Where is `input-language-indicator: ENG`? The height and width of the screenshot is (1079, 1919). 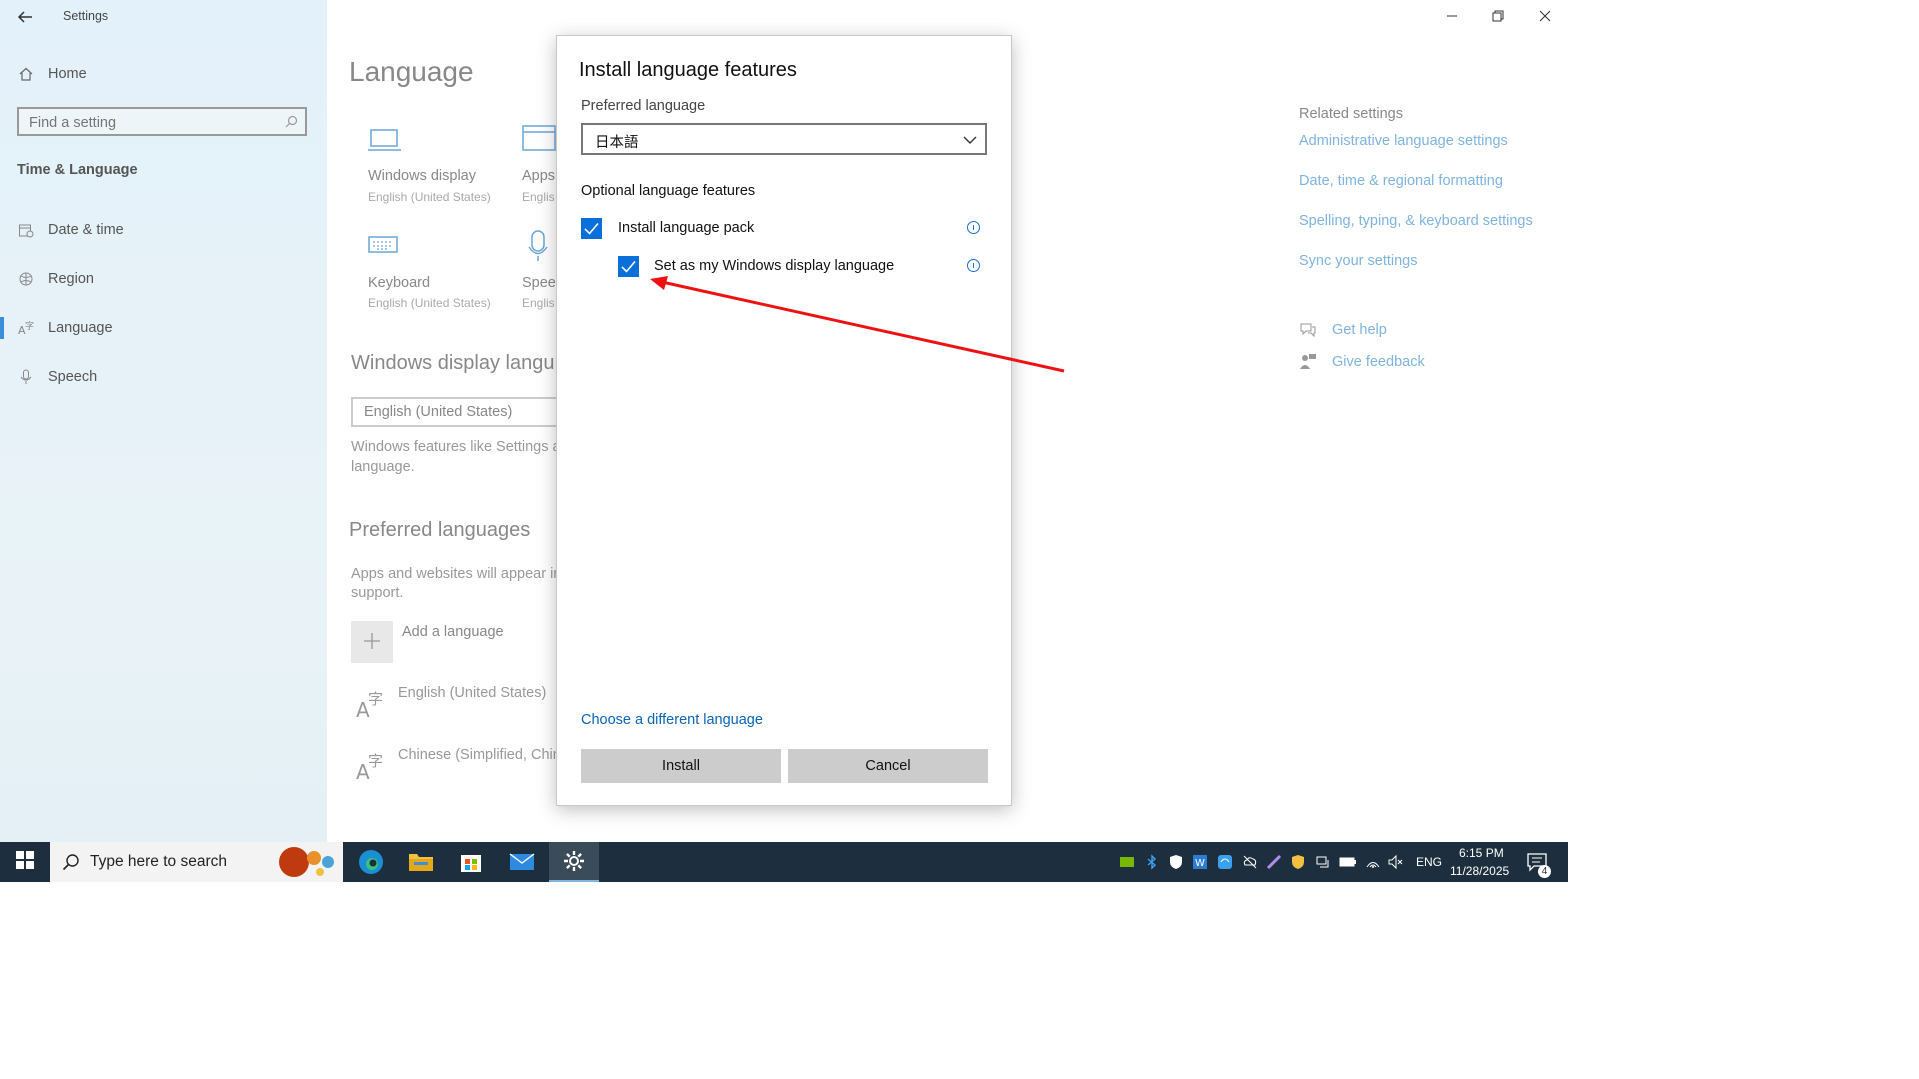 input-language-indicator: ENG is located at coordinates (1429, 862).